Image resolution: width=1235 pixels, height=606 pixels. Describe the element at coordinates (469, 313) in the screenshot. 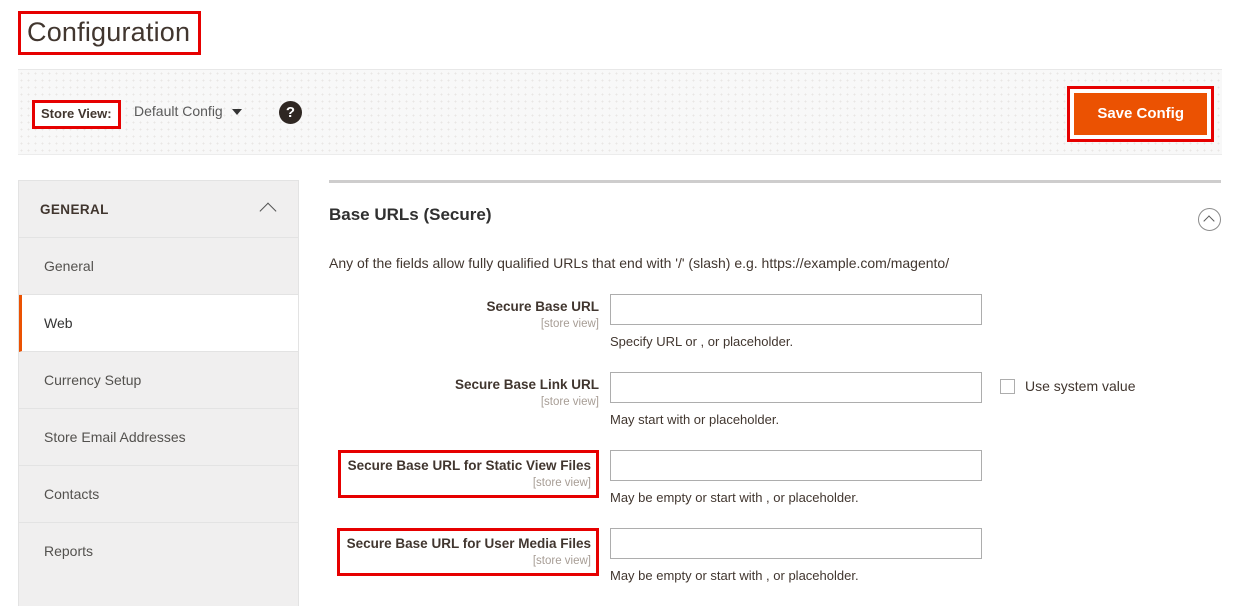

I see `field-label-wrap: Secure Base URL [store view]` at that location.